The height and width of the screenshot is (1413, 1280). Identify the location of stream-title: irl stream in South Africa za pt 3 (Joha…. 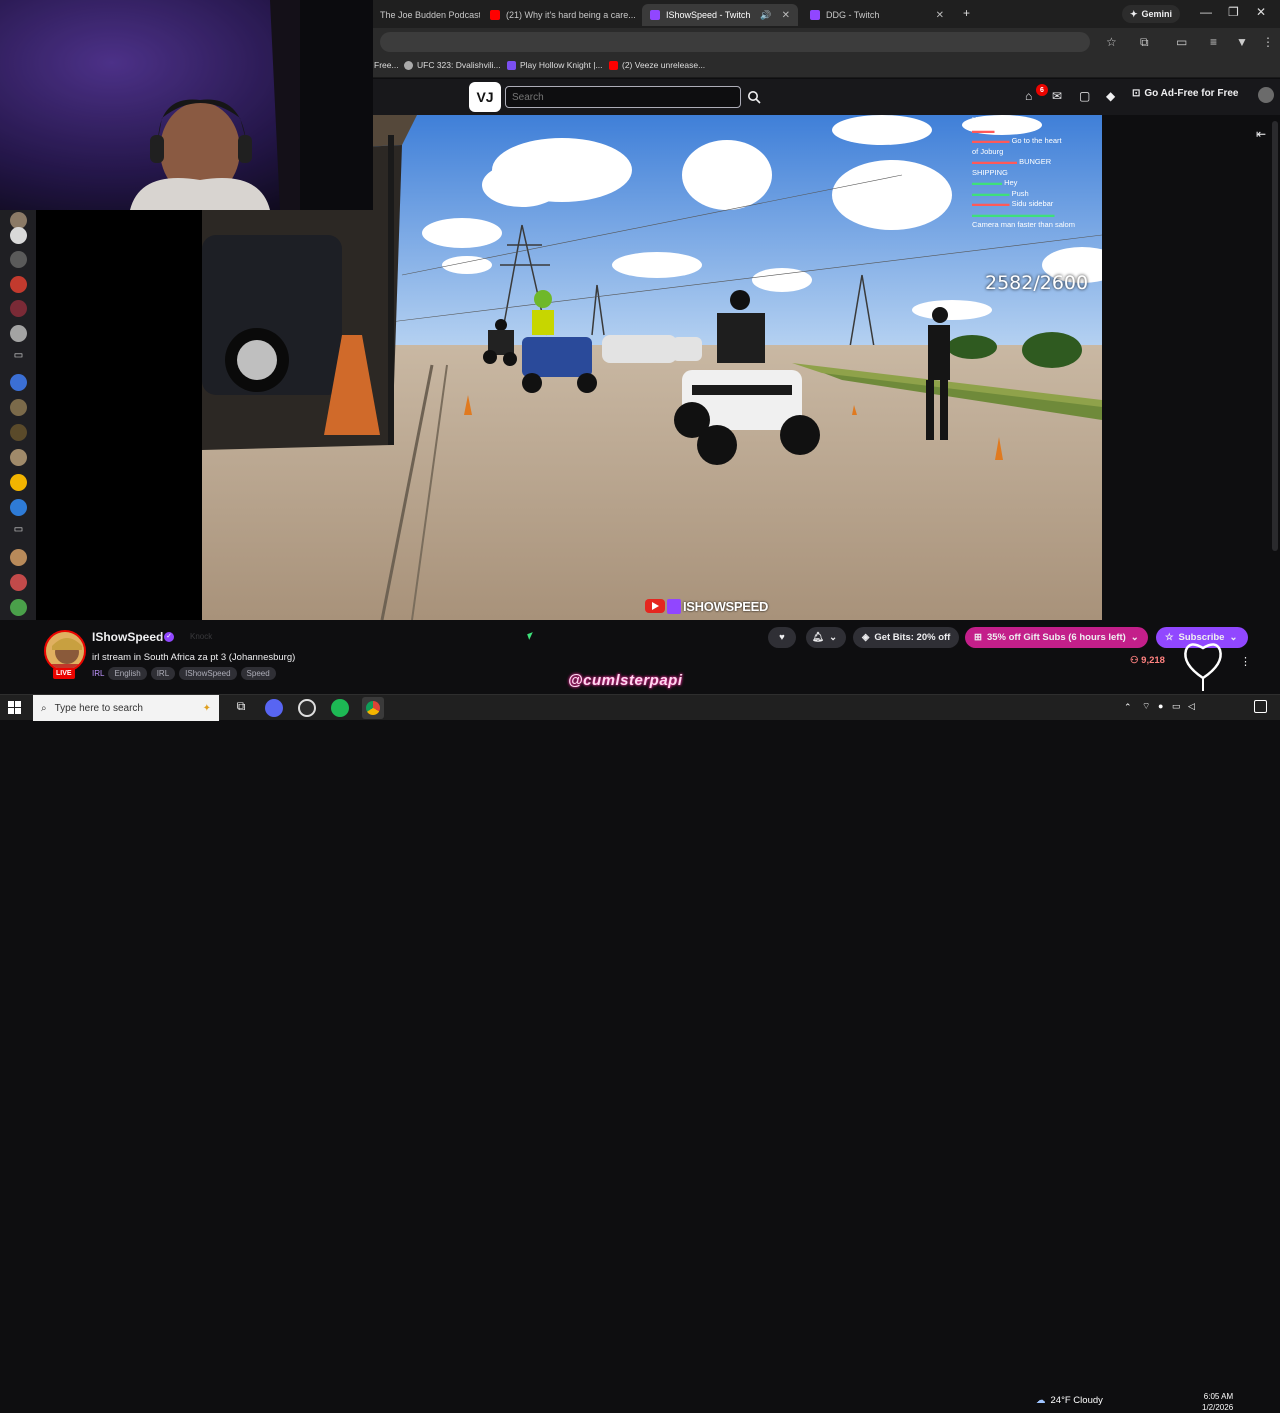
(194, 657).